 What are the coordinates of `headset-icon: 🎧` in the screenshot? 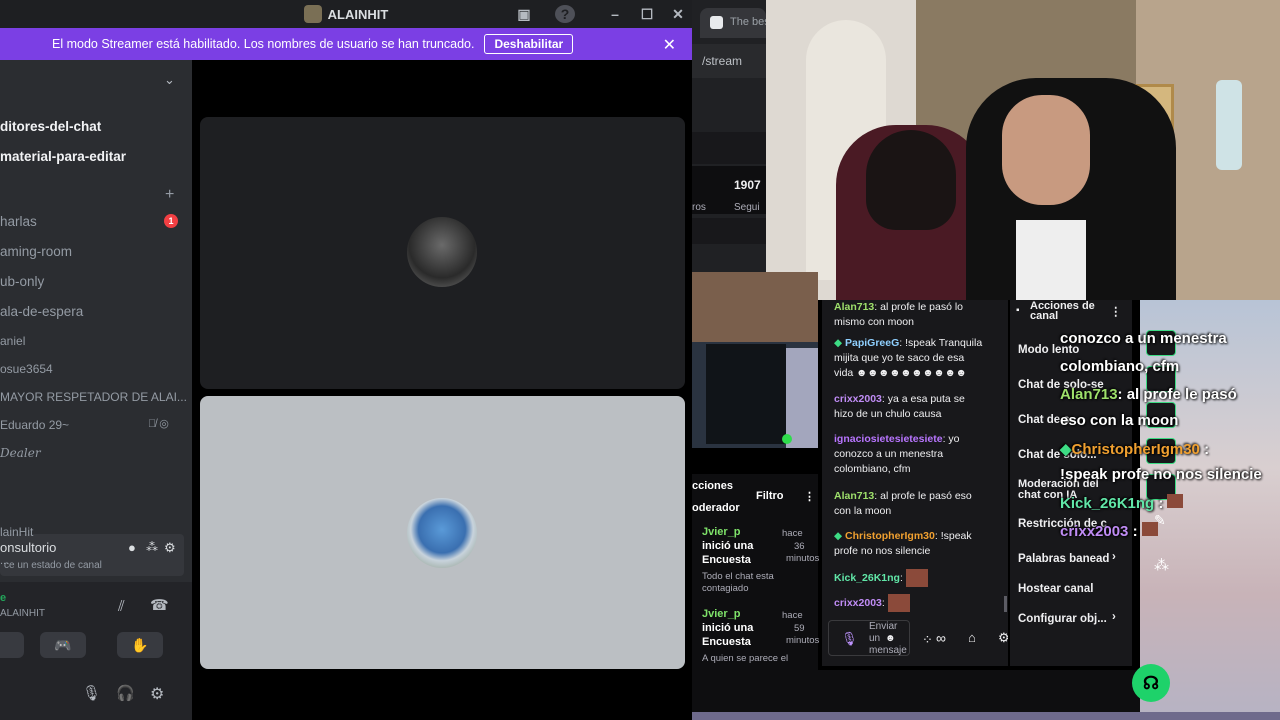 It's located at (125, 693).